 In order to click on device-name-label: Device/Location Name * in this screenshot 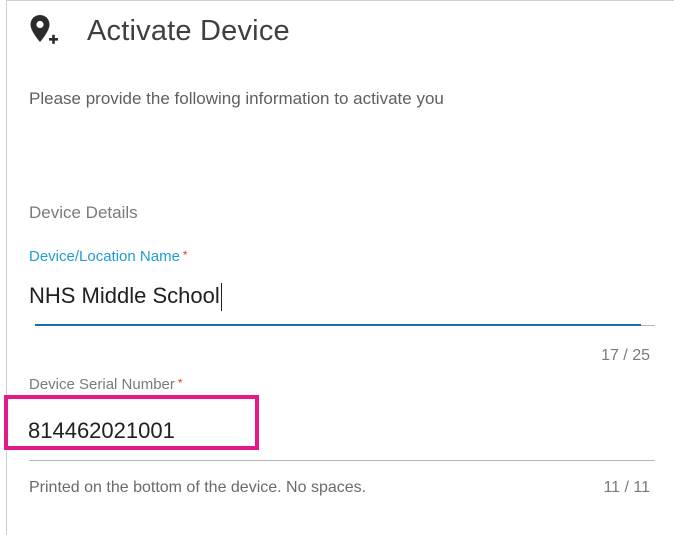, I will do `click(108, 256)`.